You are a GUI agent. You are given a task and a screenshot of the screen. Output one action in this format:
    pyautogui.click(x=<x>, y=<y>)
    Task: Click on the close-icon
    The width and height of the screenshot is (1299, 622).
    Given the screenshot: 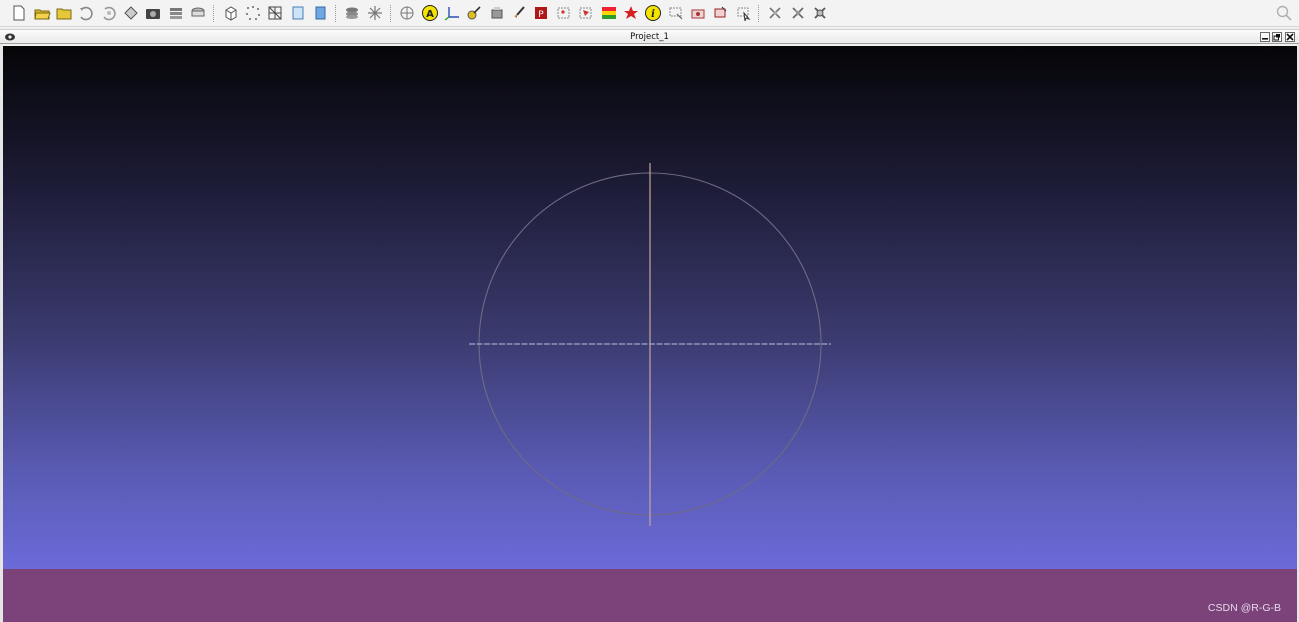 What is the action you would take?
    pyautogui.click(x=1290, y=37)
    